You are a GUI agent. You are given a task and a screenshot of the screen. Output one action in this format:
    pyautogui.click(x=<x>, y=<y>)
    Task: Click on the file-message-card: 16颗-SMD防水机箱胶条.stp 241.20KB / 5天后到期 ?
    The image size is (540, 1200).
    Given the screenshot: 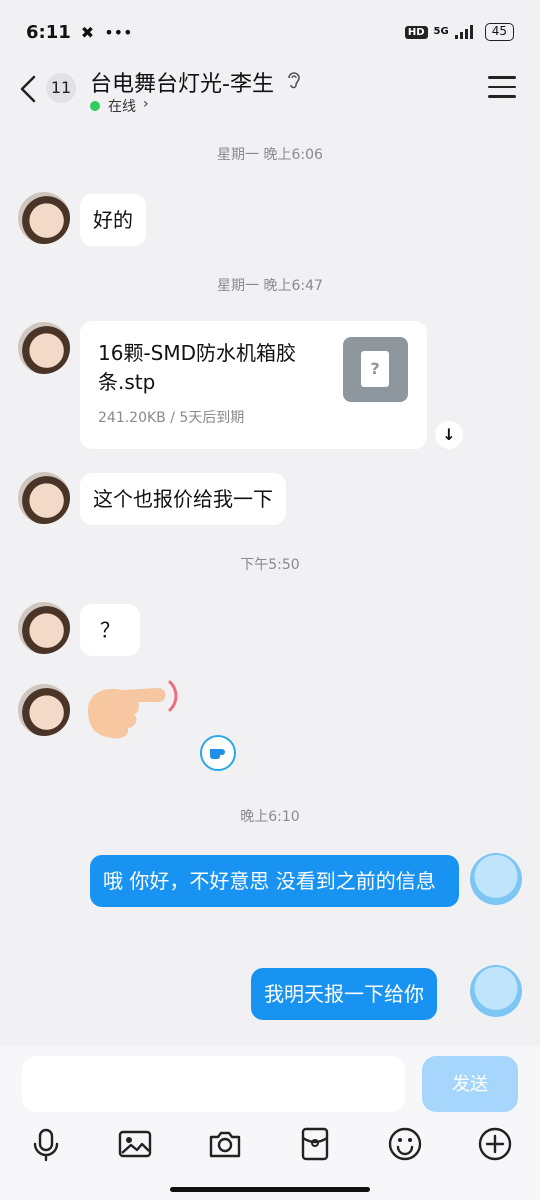 What is the action you would take?
    pyautogui.click(x=253, y=385)
    